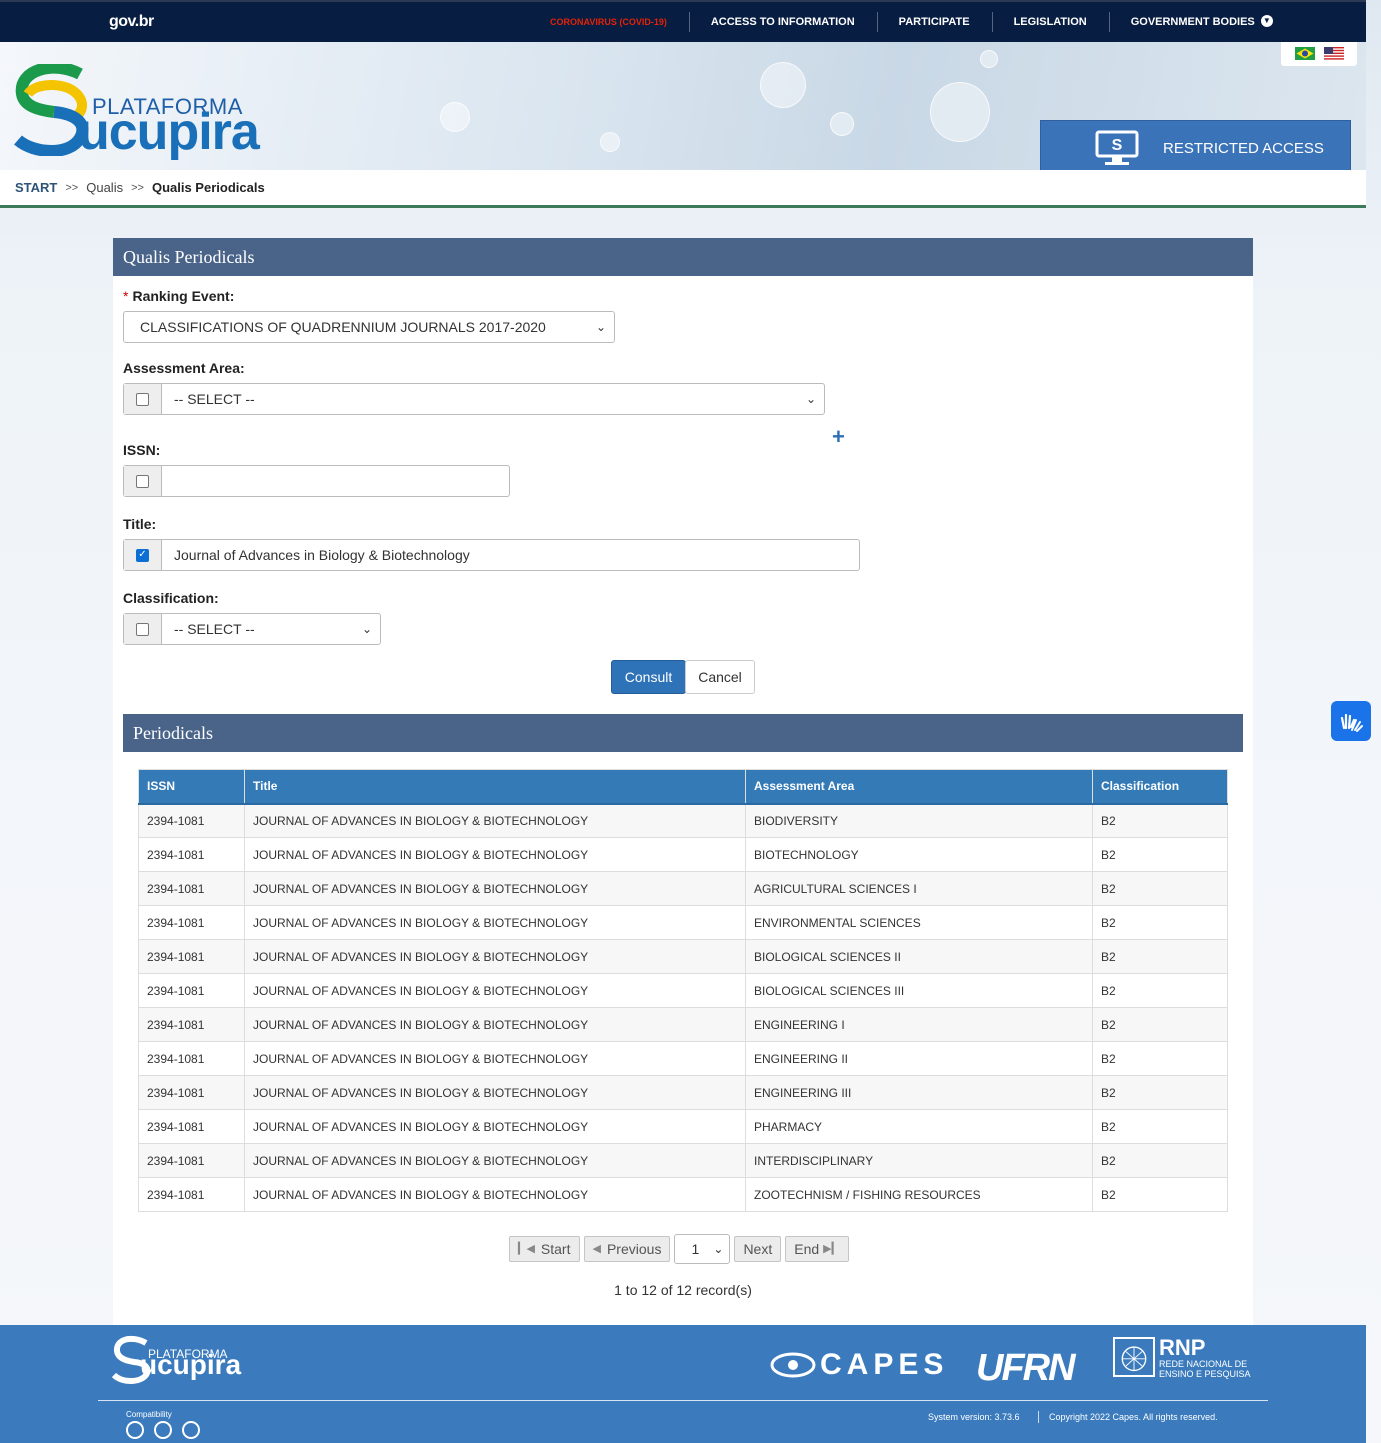 The height and width of the screenshot is (1443, 1381). What do you see at coordinates (1243, 148) in the screenshot?
I see `restricted-access-label: RESTRICTED ACCESS` at bounding box center [1243, 148].